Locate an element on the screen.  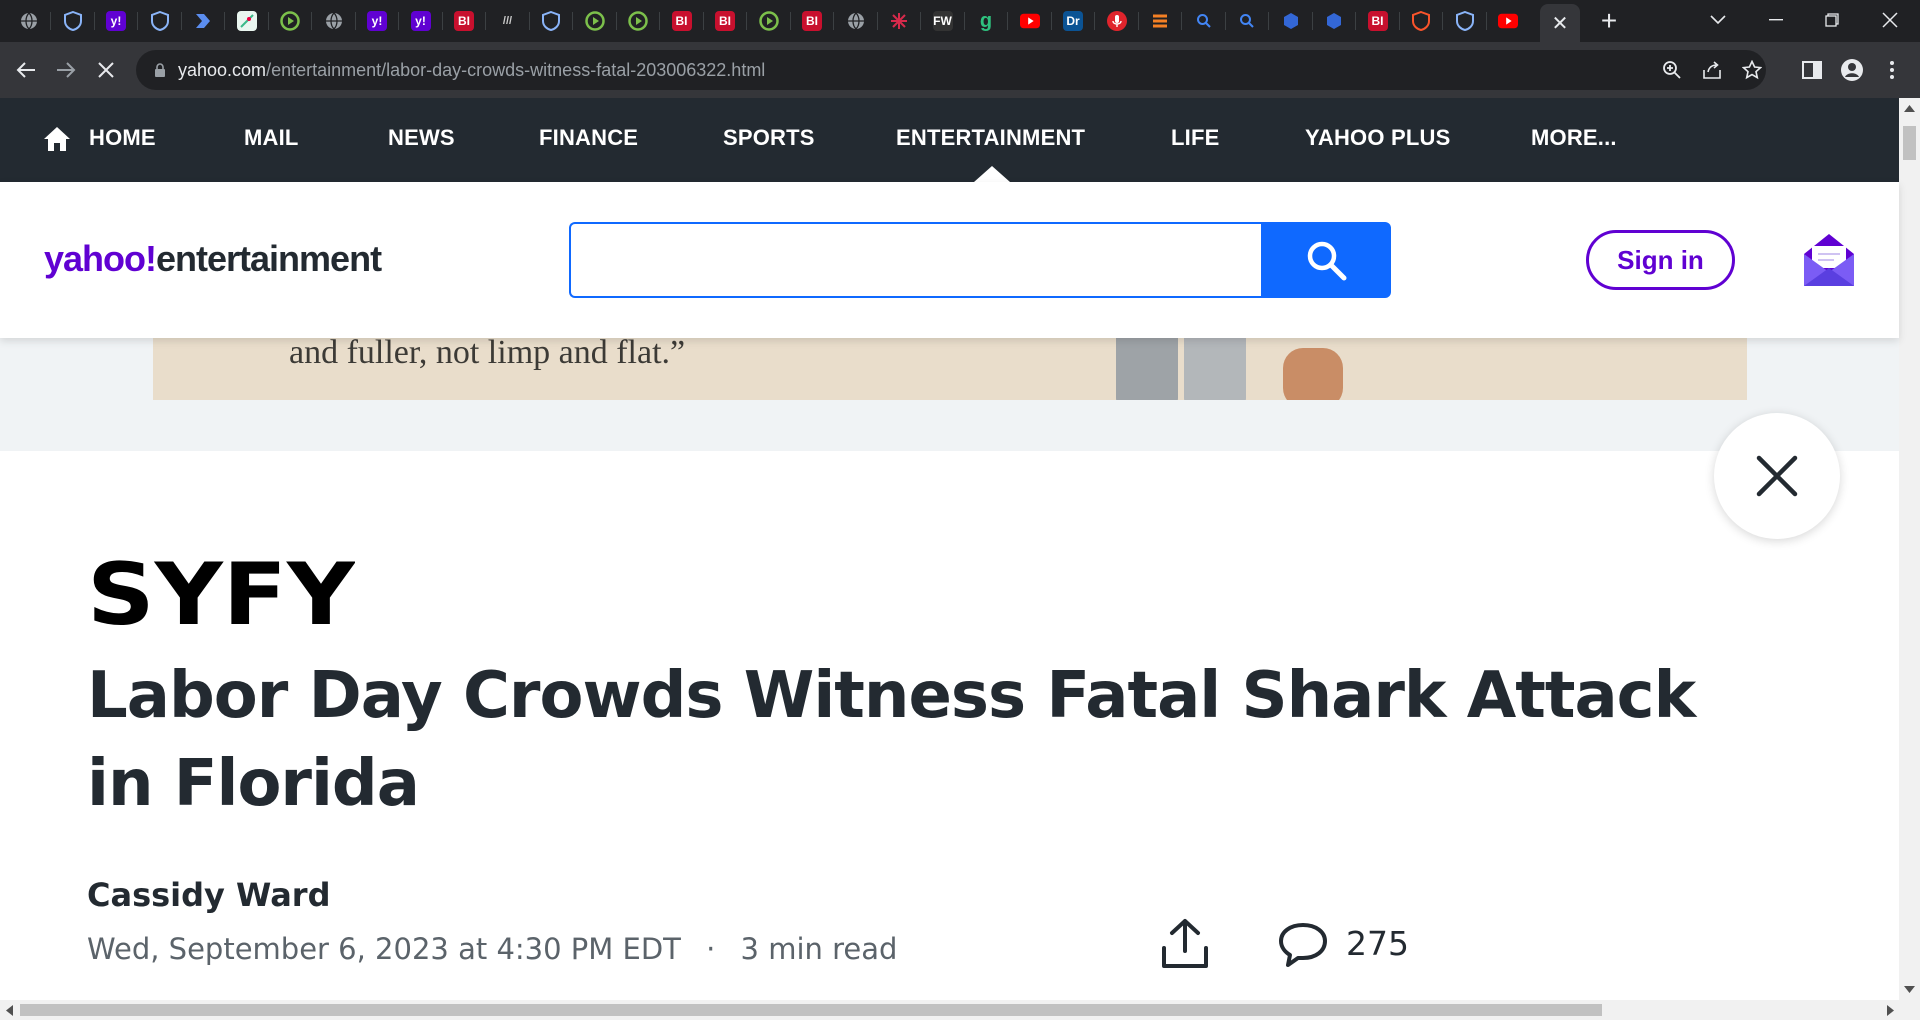
svg-text: SYFY is located at coordinates (221, 594).